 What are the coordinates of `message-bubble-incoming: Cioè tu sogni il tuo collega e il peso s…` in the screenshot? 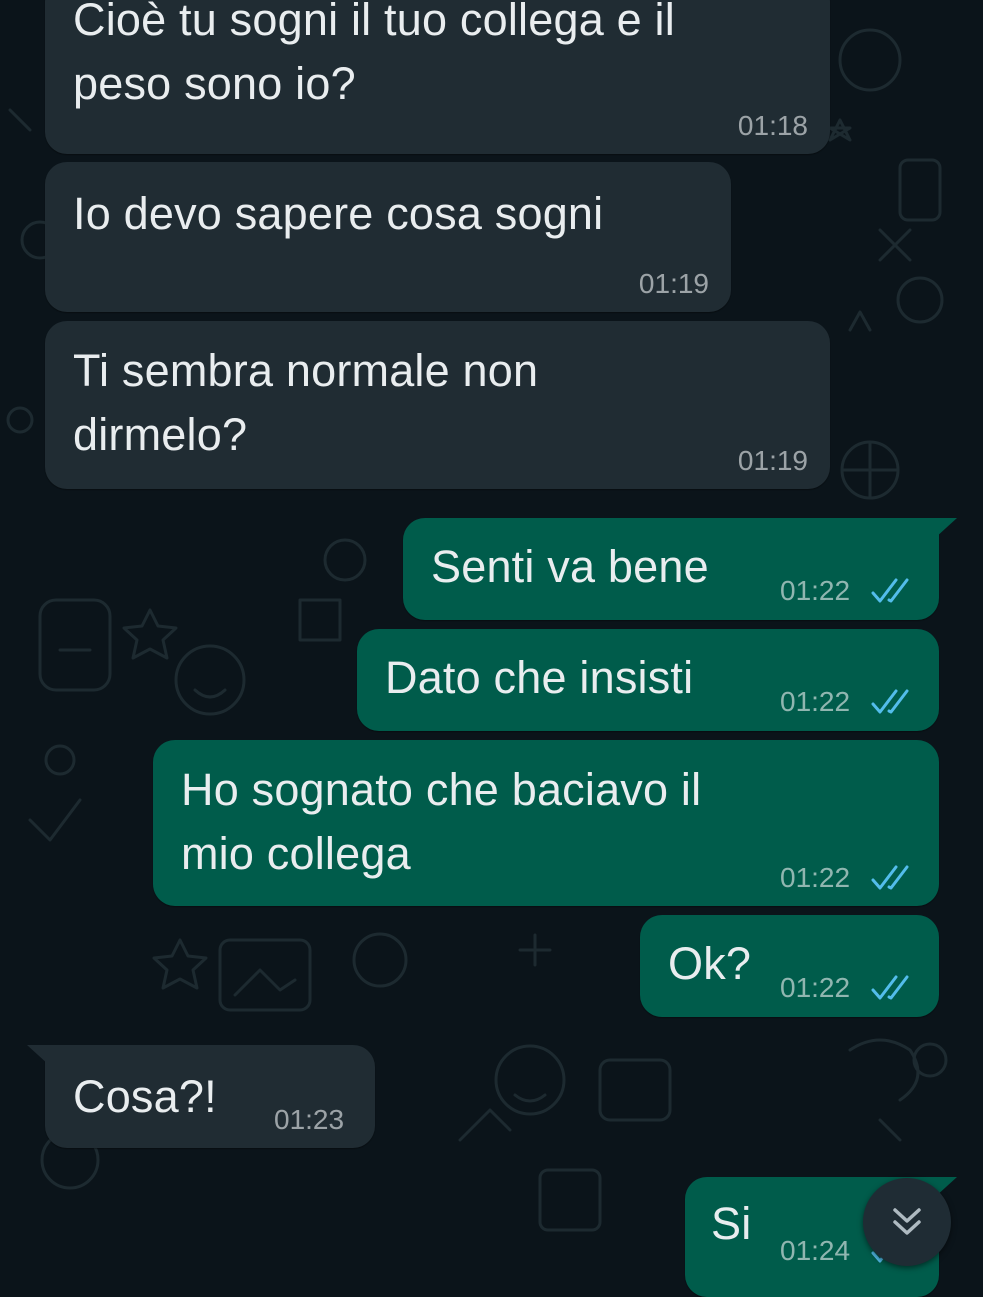 It's located at (437, 77).